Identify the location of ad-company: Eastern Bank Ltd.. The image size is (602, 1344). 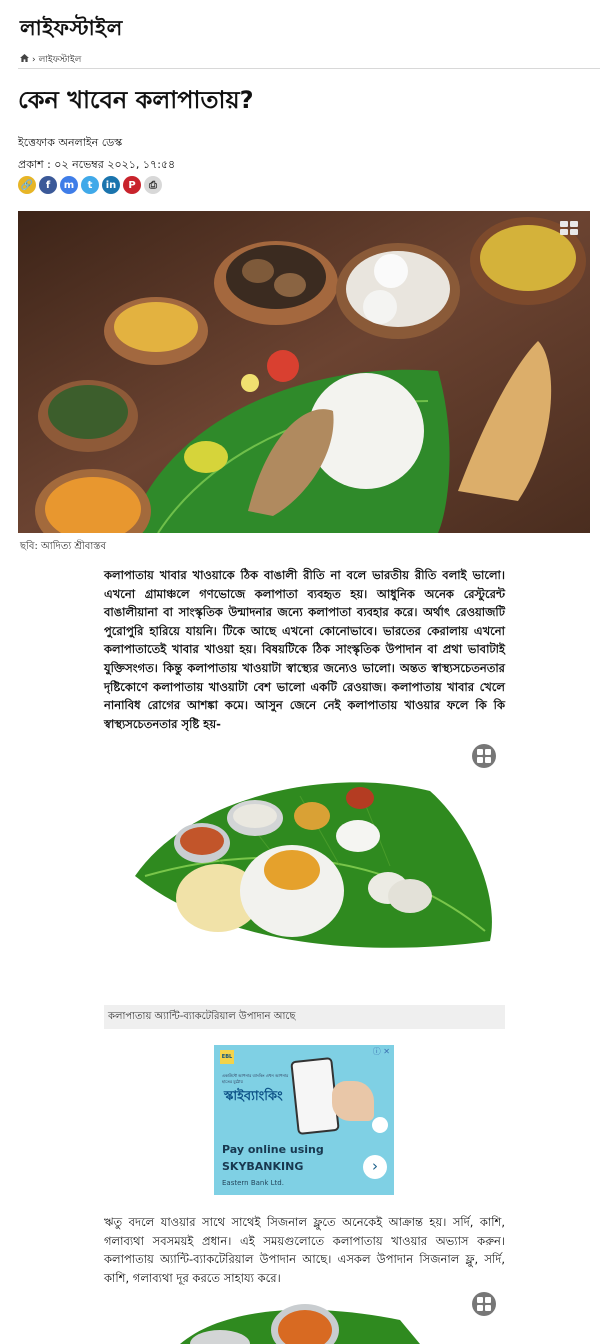
(253, 1183).